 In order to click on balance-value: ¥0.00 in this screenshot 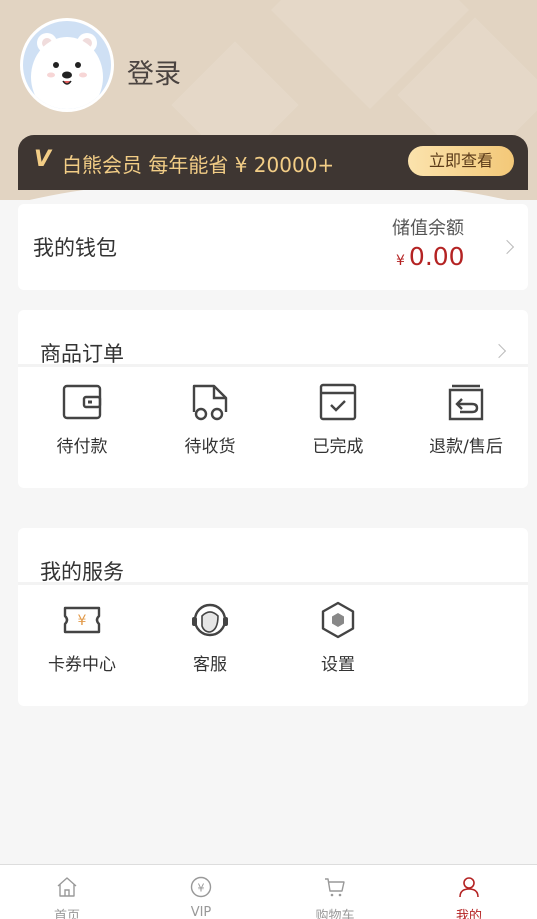, I will do `click(430, 256)`.